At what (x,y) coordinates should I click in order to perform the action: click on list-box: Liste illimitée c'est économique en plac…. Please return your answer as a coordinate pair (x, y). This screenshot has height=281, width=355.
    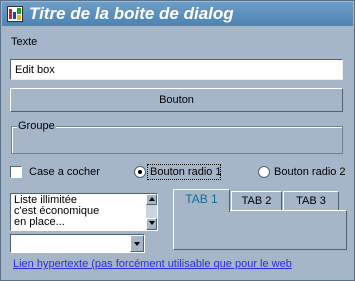
    Looking at the image, I should click on (84, 212).